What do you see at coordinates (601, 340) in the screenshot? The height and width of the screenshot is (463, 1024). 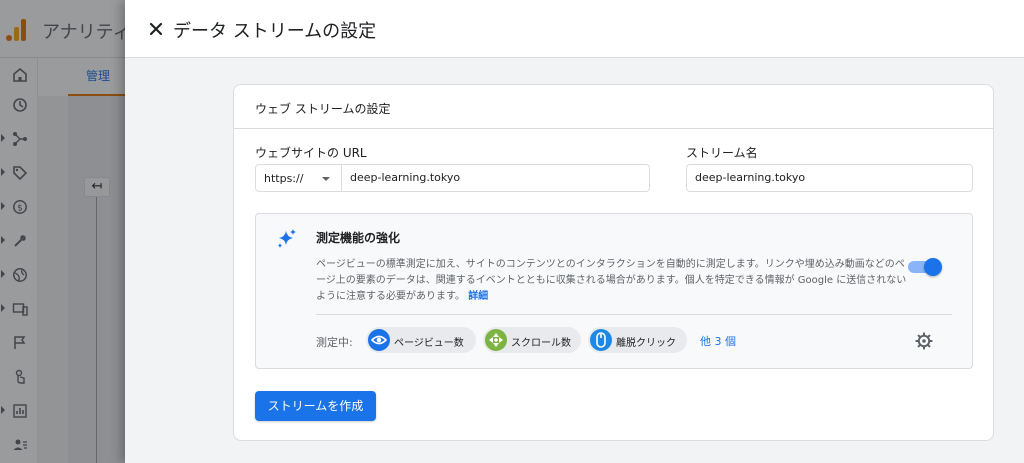 I see `mouse-icon` at bounding box center [601, 340].